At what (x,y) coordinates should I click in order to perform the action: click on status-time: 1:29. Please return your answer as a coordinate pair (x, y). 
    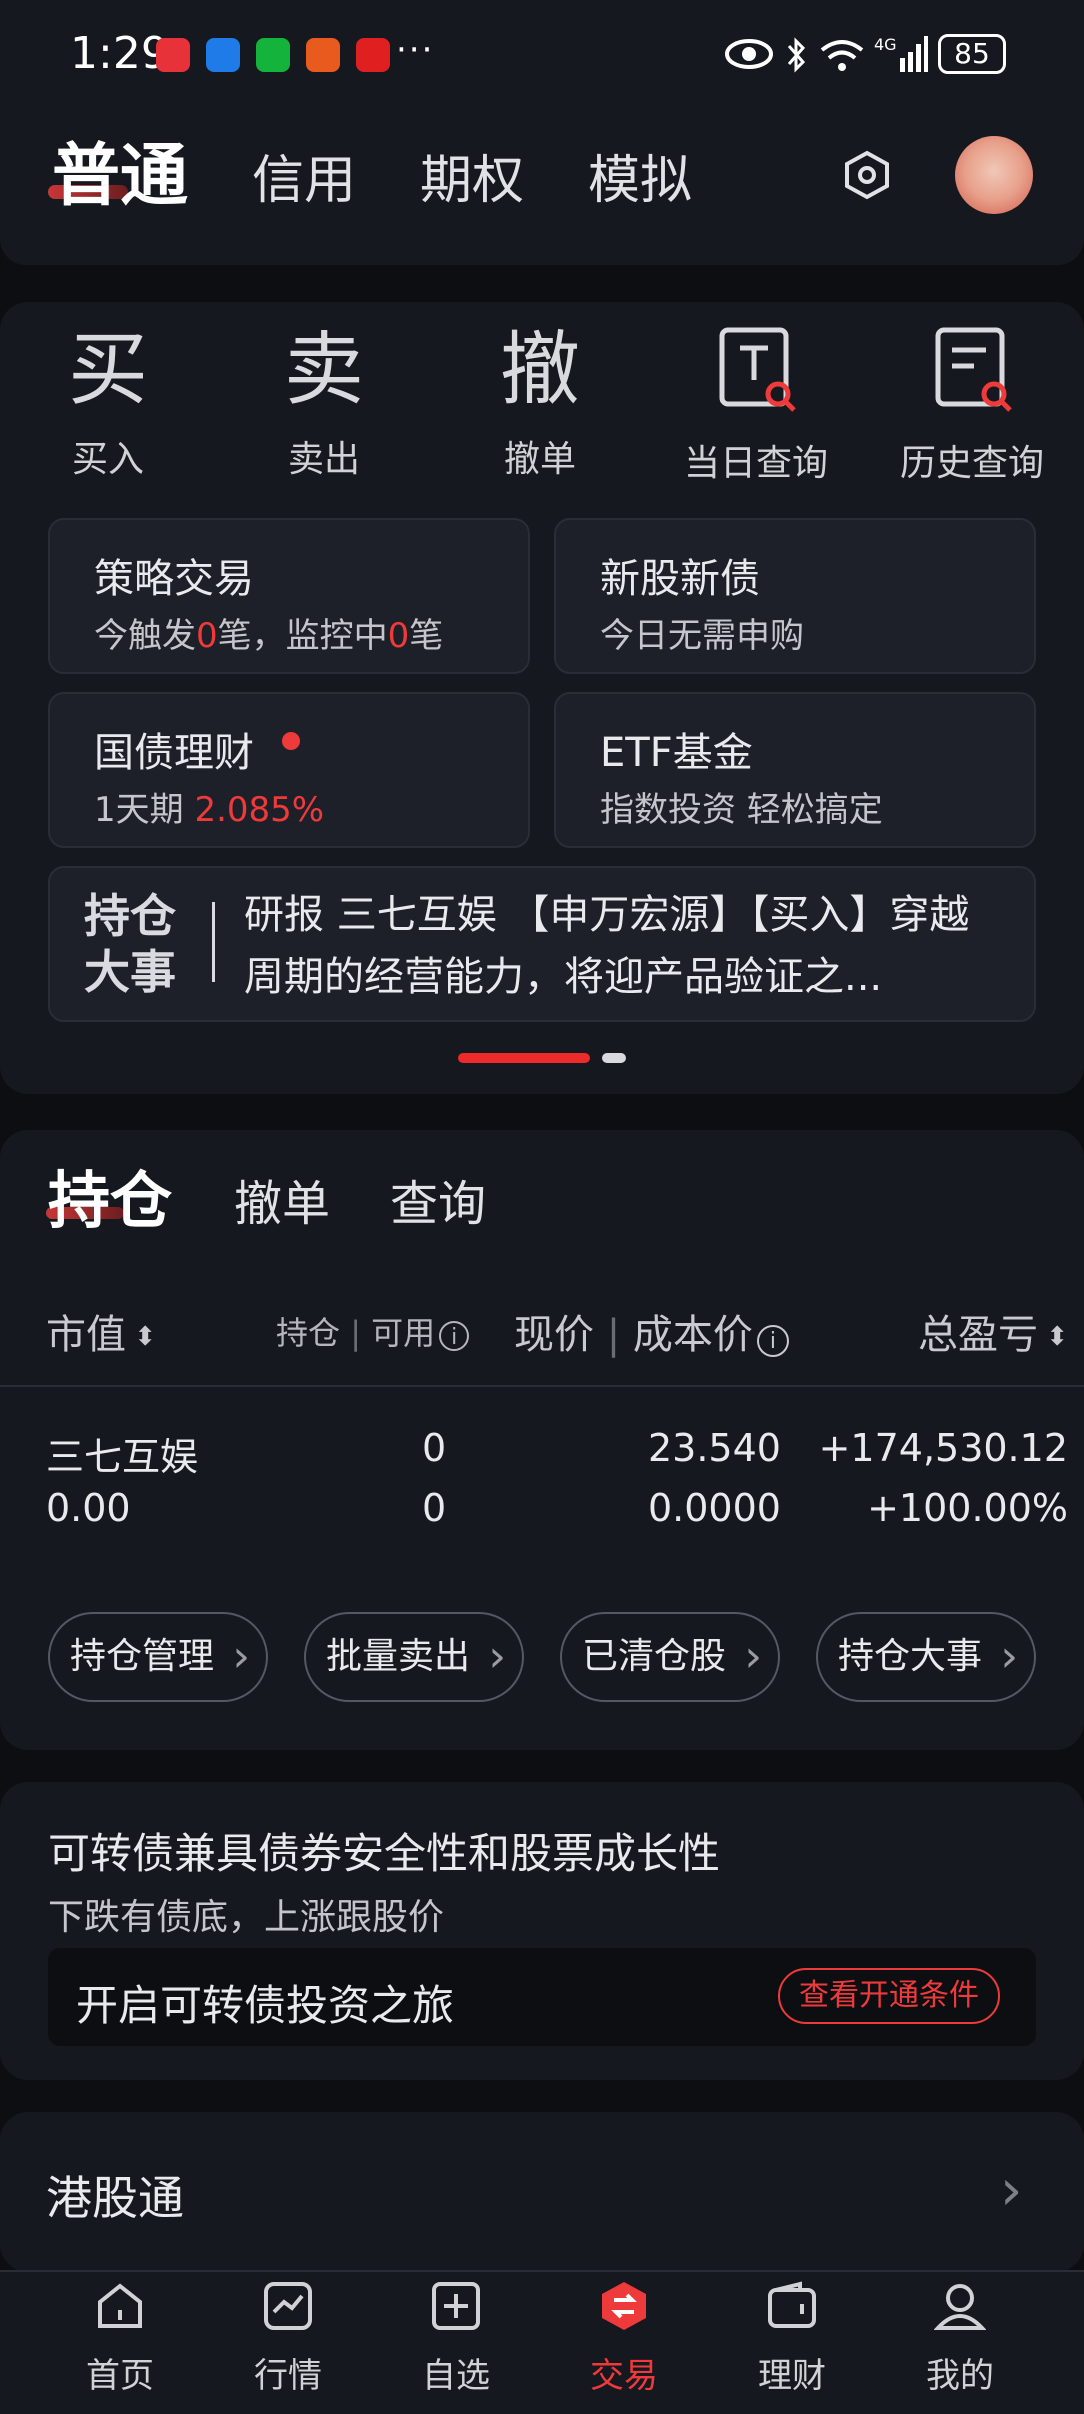
    Looking at the image, I should click on (119, 53).